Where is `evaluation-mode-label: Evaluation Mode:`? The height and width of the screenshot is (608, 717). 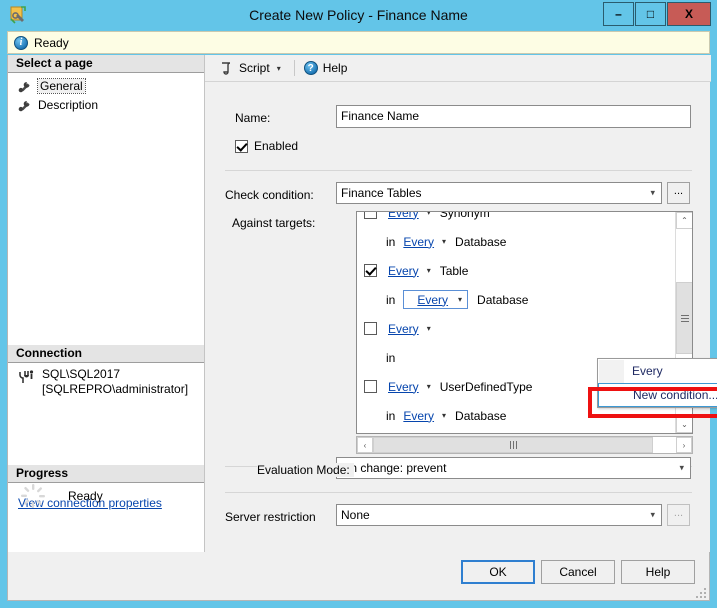
evaluation-mode-label: Evaluation Mode: is located at coordinates (305, 470).